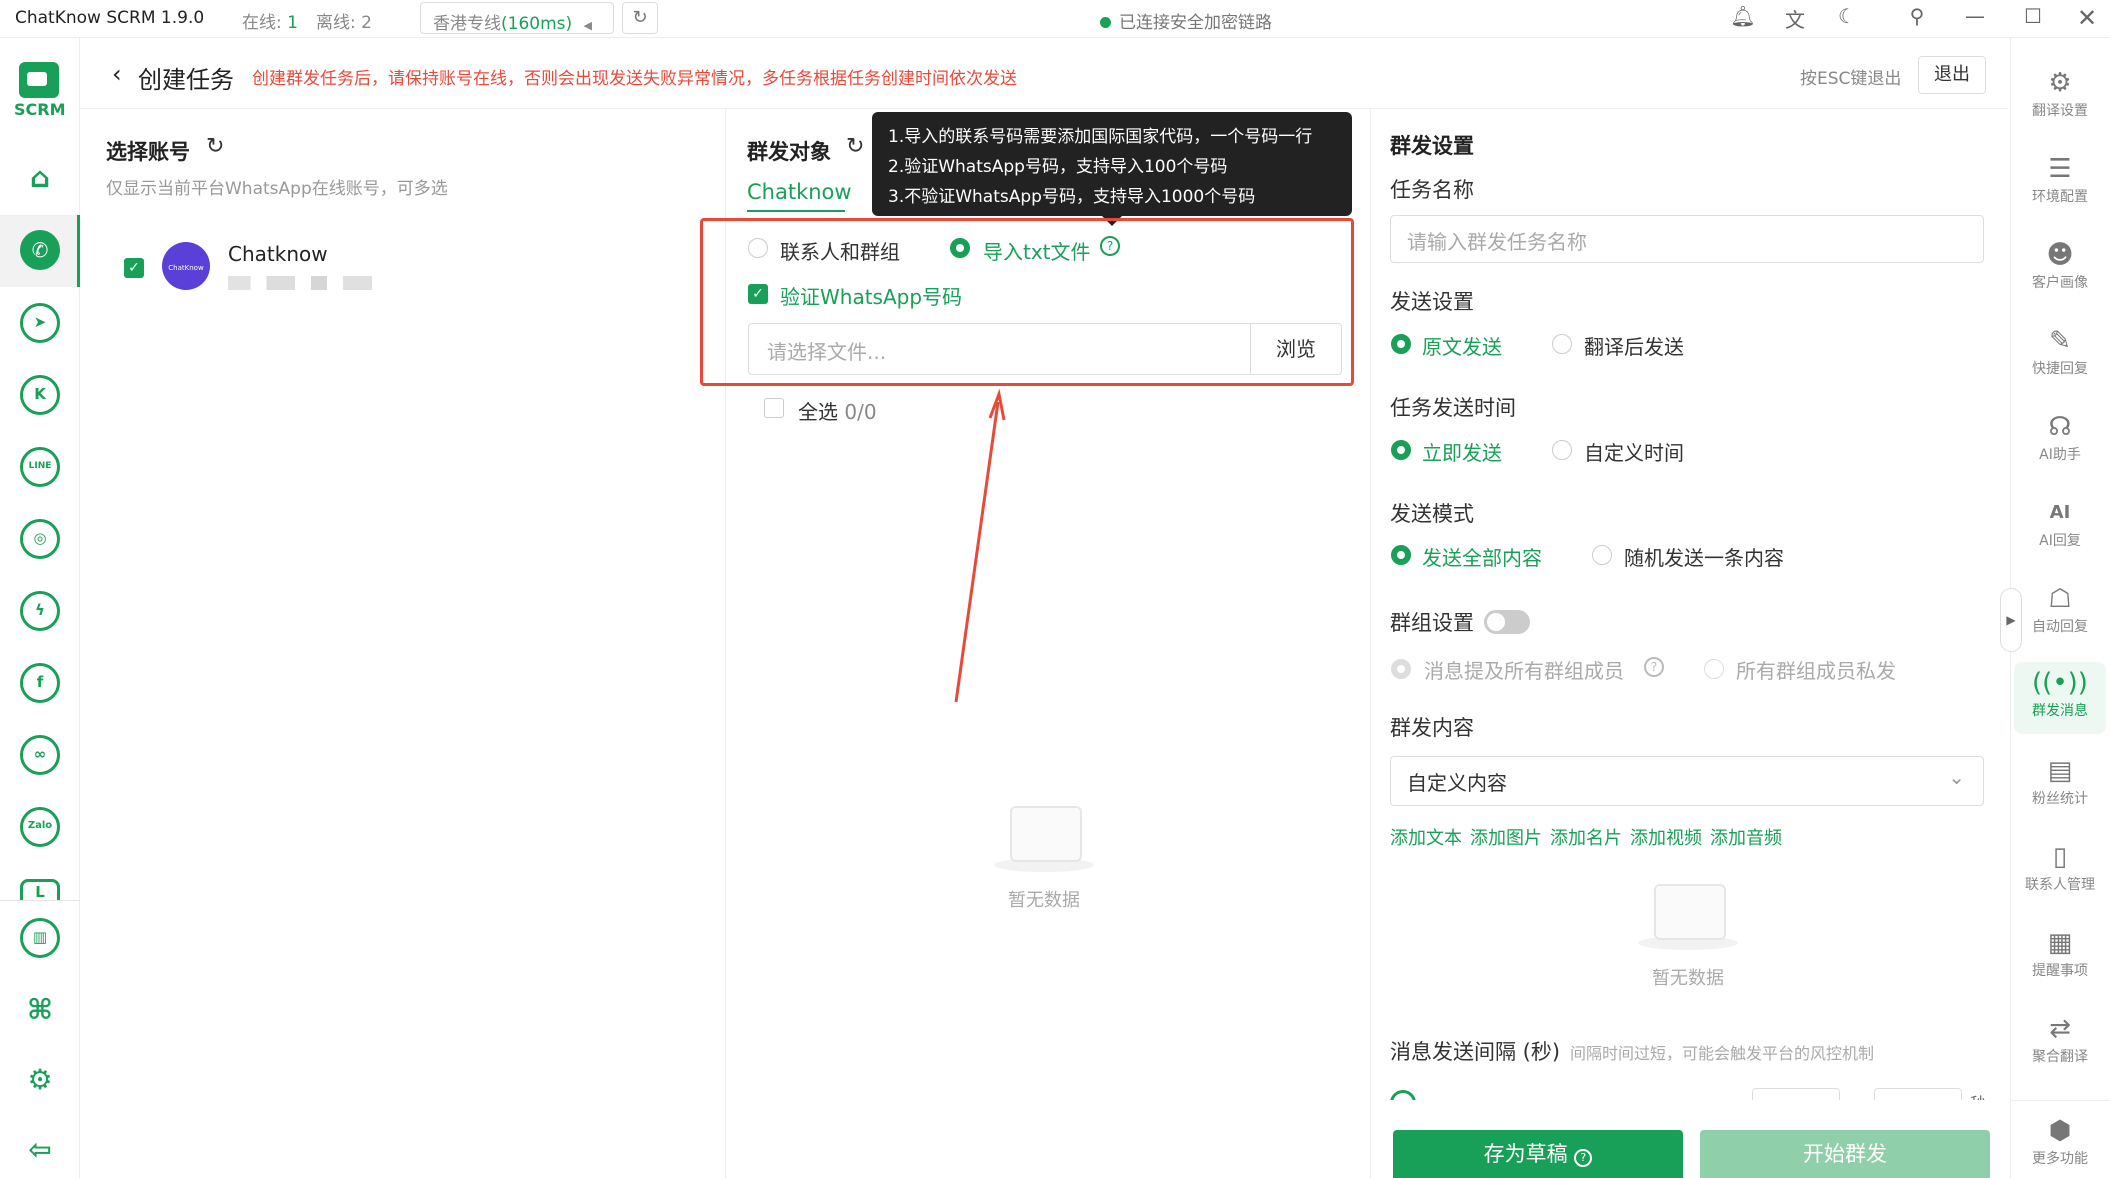  Describe the element at coordinates (1401, 344) in the screenshot. I see `radio-original` at that location.